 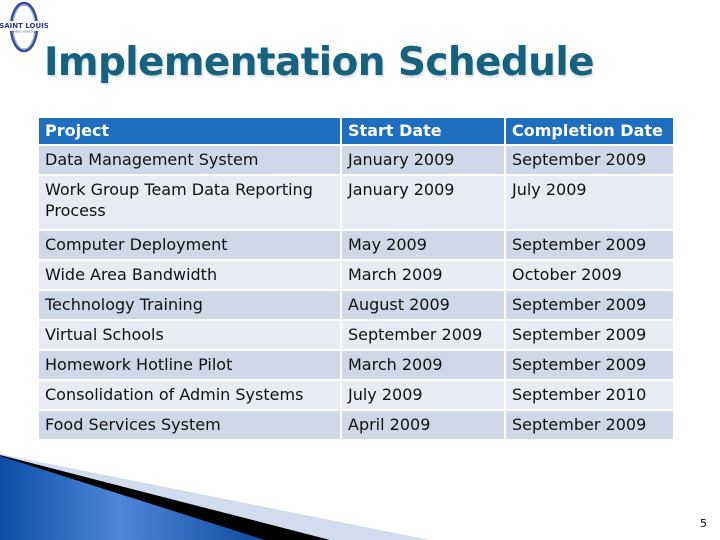 What do you see at coordinates (423, 335) in the screenshot?
I see `start-date-cell: September 2009` at bounding box center [423, 335].